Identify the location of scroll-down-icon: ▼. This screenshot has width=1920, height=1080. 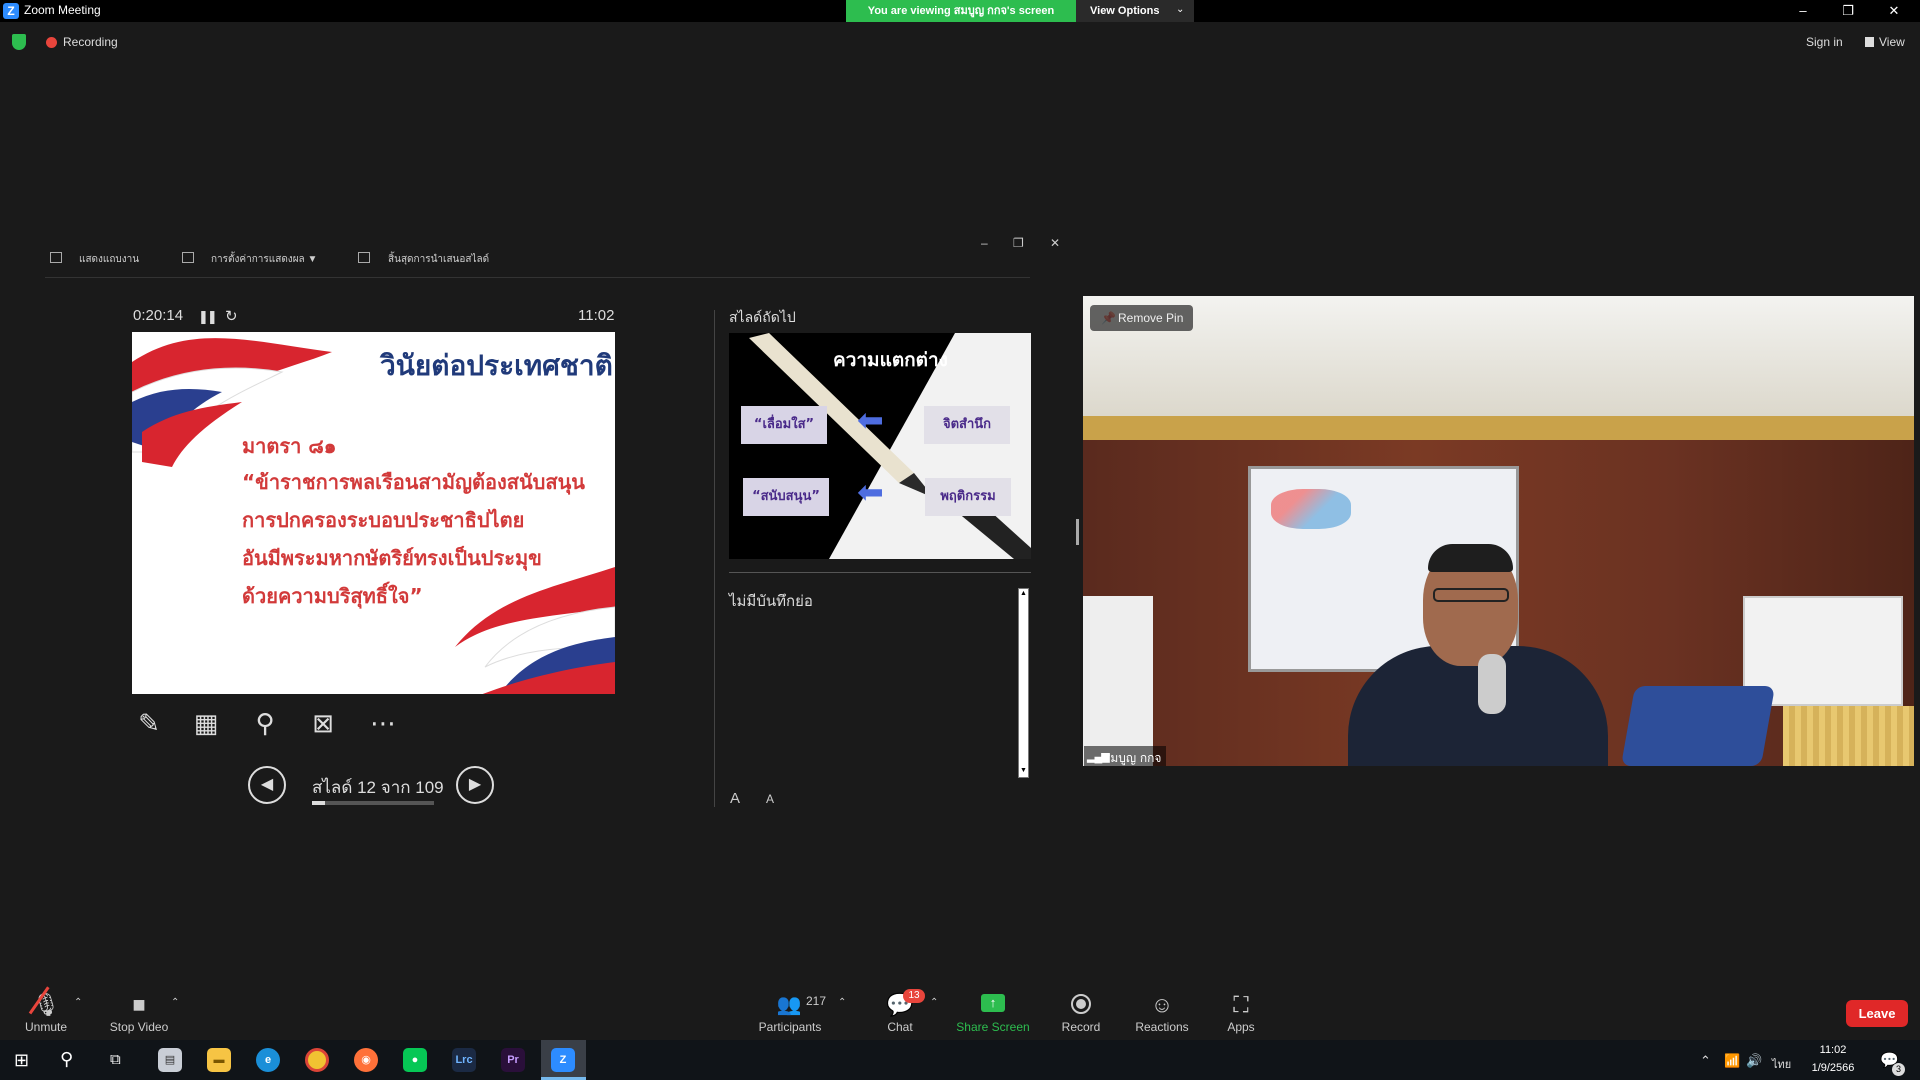
(1023, 771).